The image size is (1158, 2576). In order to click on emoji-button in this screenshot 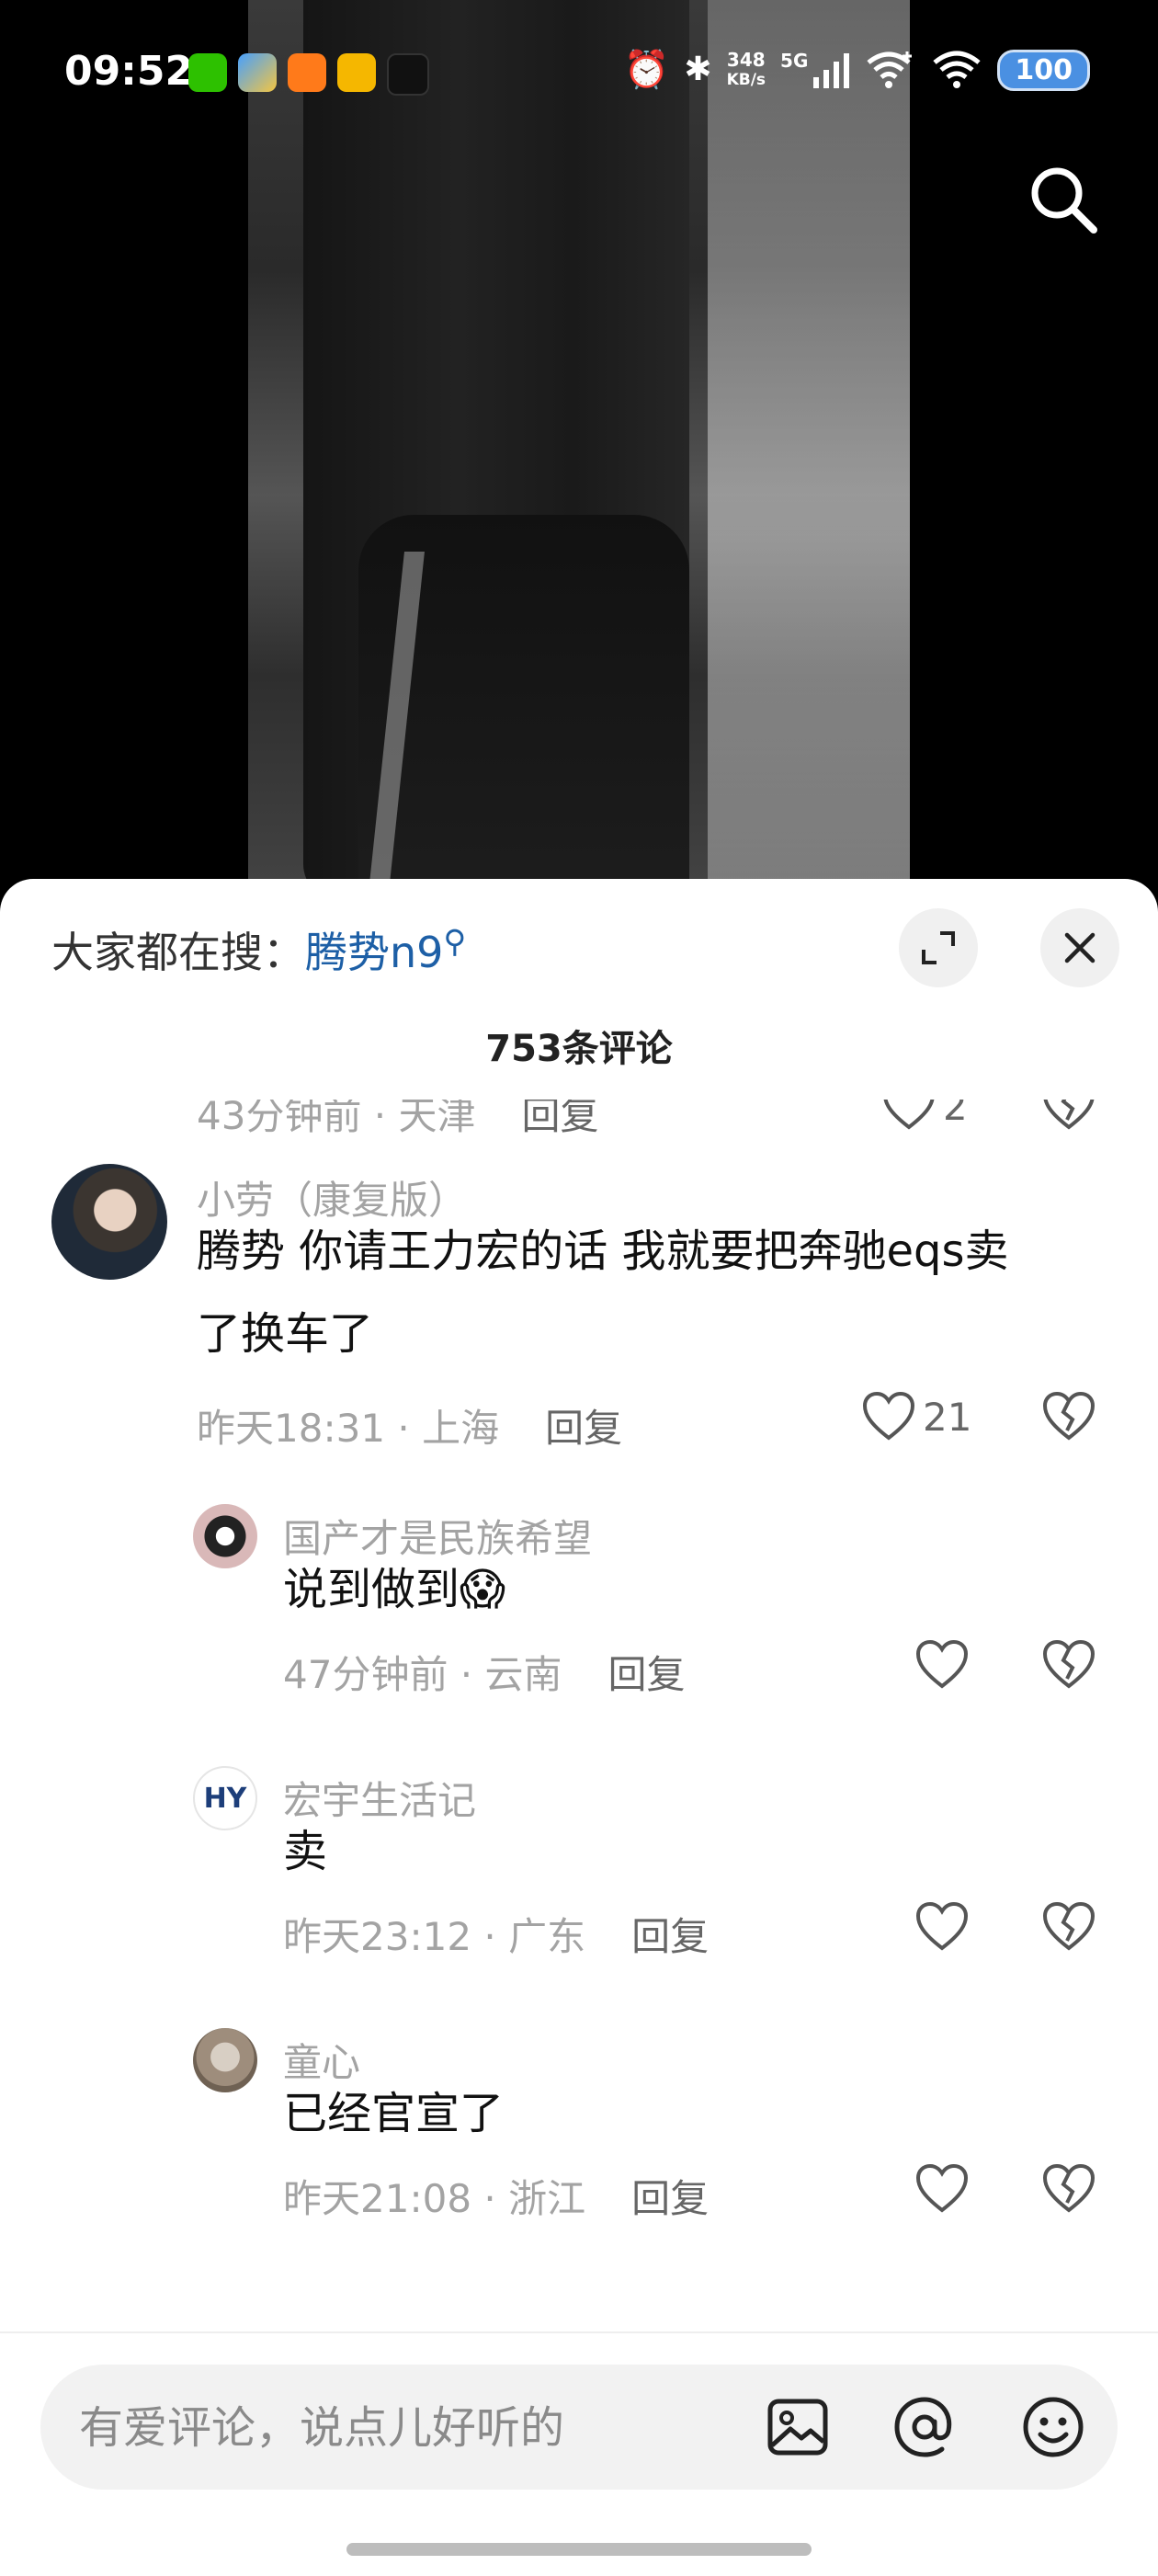, I will do `click(1053, 2427)`.